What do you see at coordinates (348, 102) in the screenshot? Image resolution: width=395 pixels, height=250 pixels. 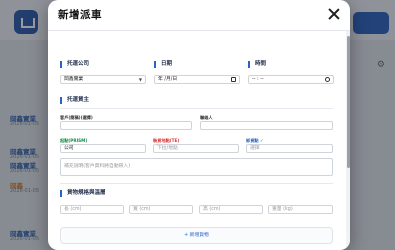 I see `scrollbar-thumb` at bounding box center [348, 102].